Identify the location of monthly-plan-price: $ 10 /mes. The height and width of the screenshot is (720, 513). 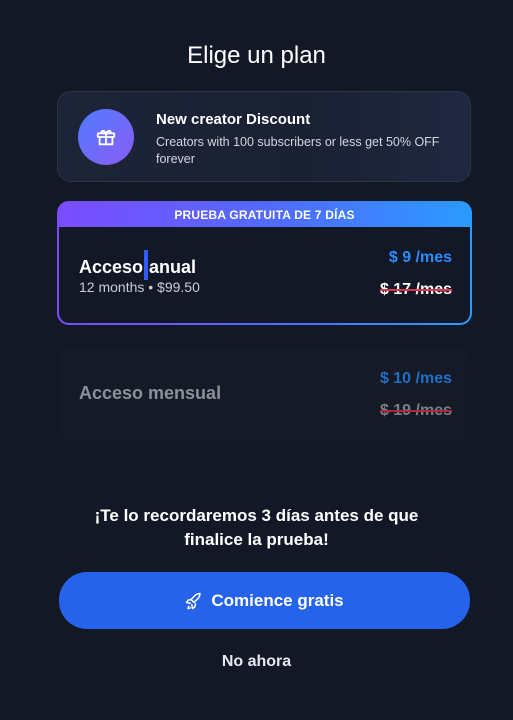
(415, 378).